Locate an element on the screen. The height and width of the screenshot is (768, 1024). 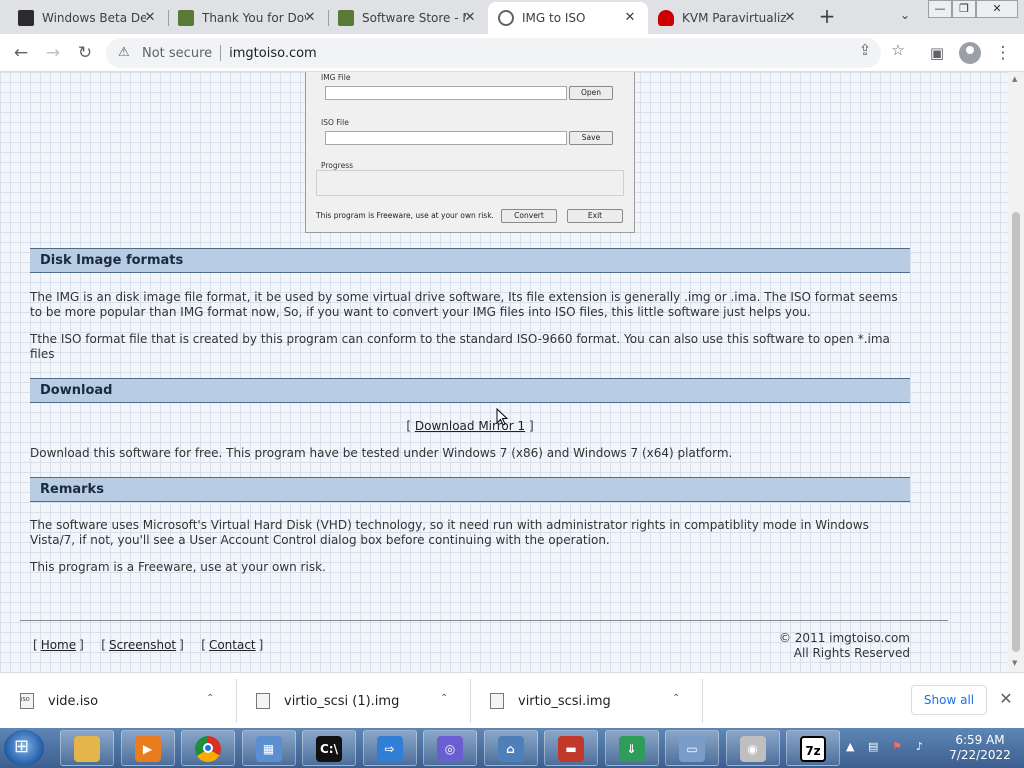
taskbar-app-button: ▶ is located at coordinates (147, 748).